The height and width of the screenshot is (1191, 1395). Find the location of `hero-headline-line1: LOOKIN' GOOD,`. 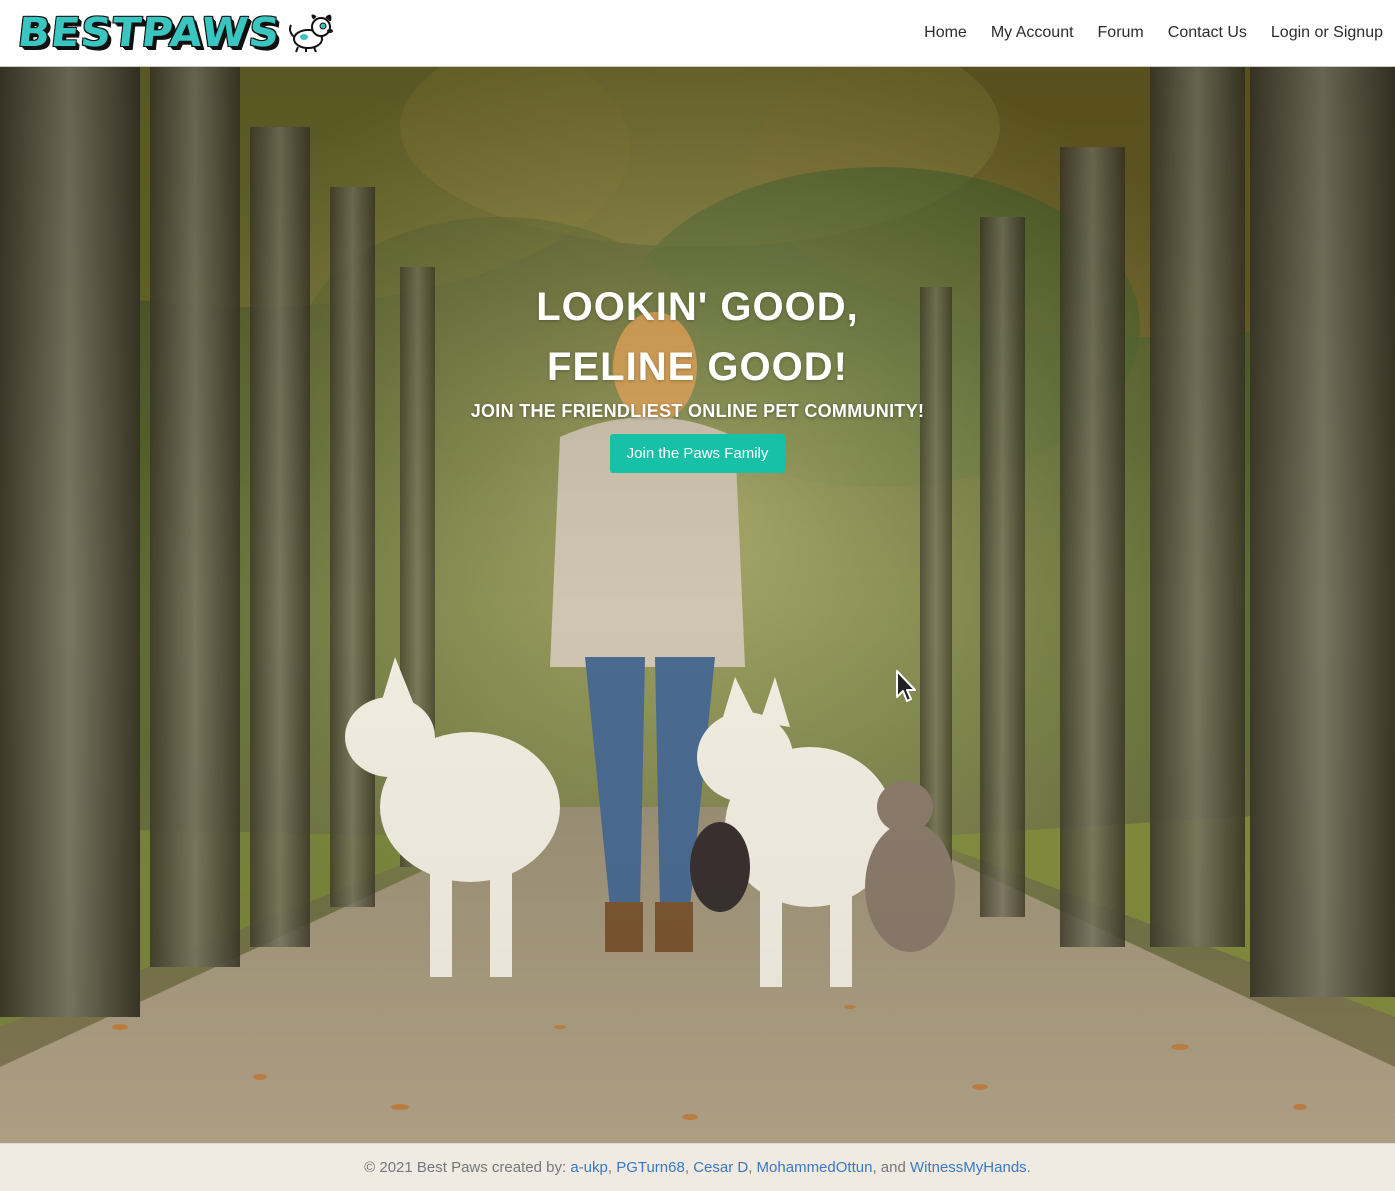

hero-headline-line1: LOOKIN' GOOD, is located at coordinates (697, 307).